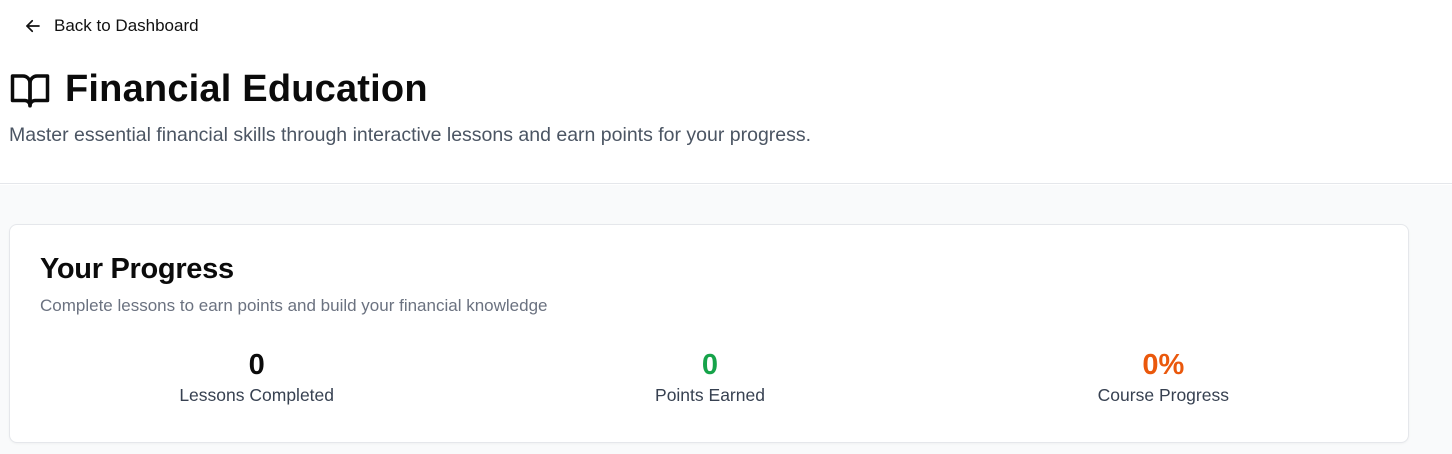 The width and height of the screenshot is (1452, 454). I want to click on stat-points-earned: 0 Points Earned, so click(709, 376).